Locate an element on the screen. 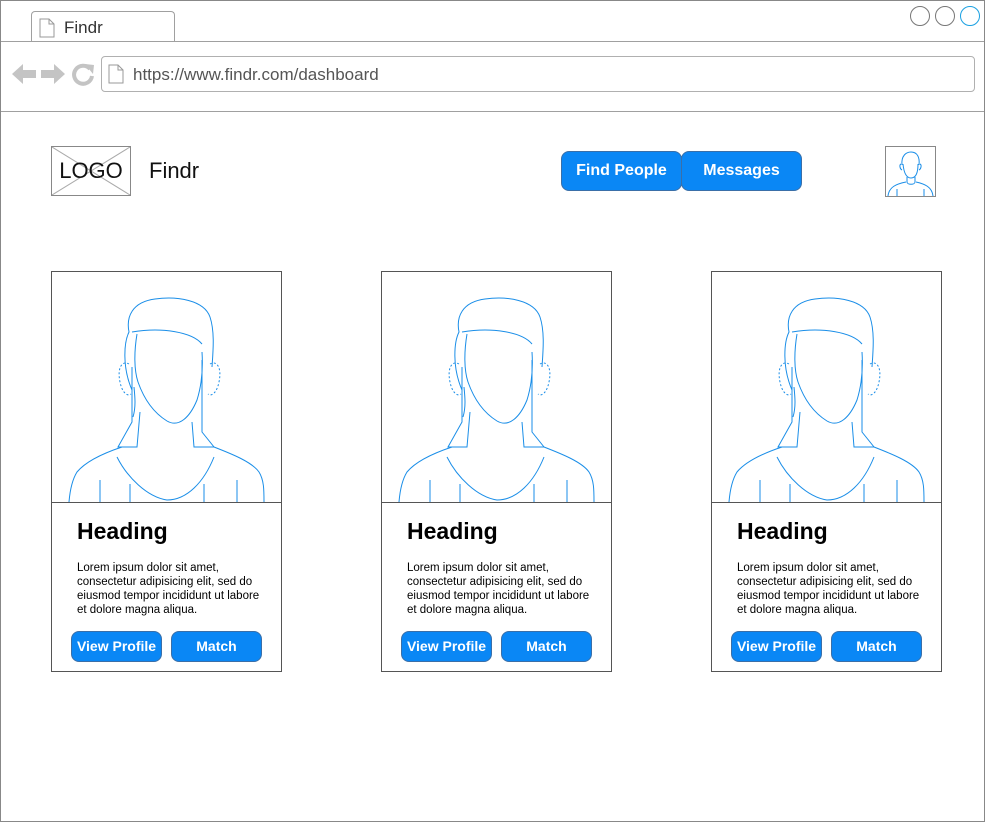  messages-button: Messages is located at coordinates (741, 171).